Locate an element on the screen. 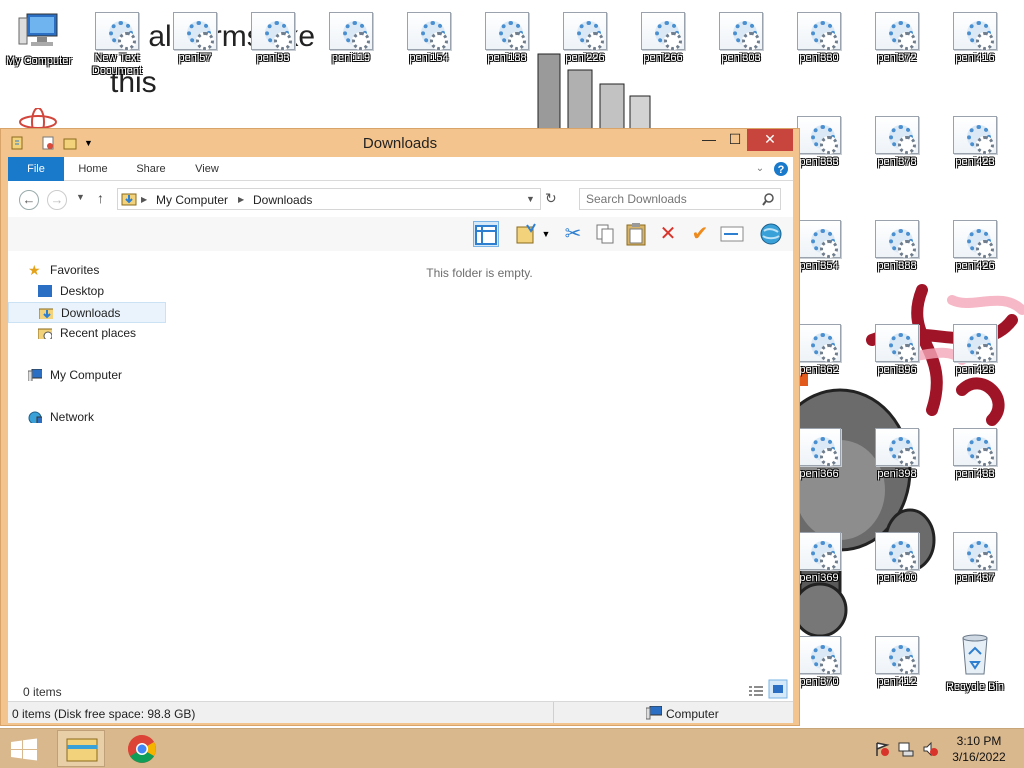  windows-logo-icon is located at coordinates (24, 749).